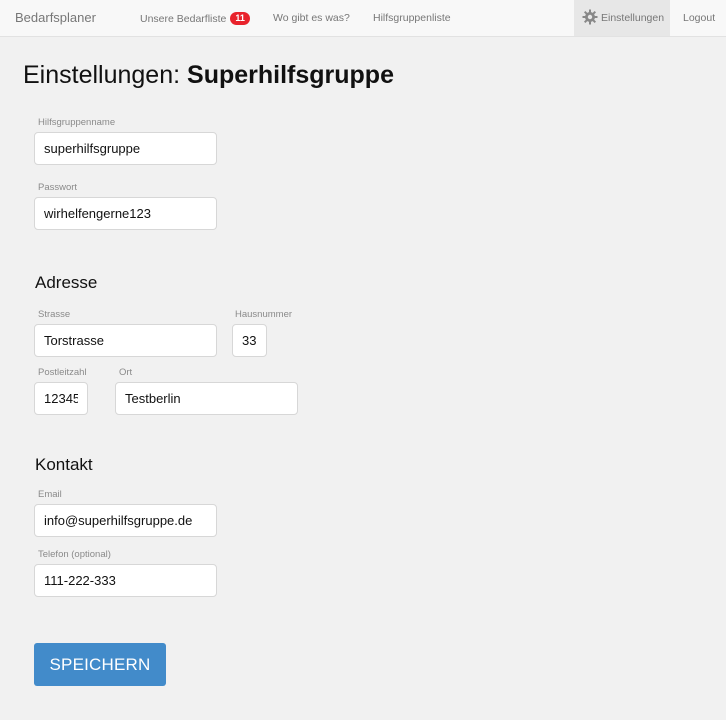 The width and height of the screenshot is (726, 720). Describe the element at coordinates (412, 18) in the screenshot. I see `nav-item-groups: Hilfsgruppenliste` at that location.